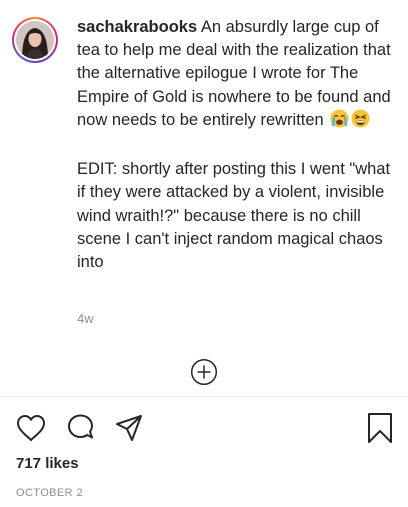 The width and height of the screenshot is (408, 507). I want to click on speech-bubble-icon, so click(80, 426).